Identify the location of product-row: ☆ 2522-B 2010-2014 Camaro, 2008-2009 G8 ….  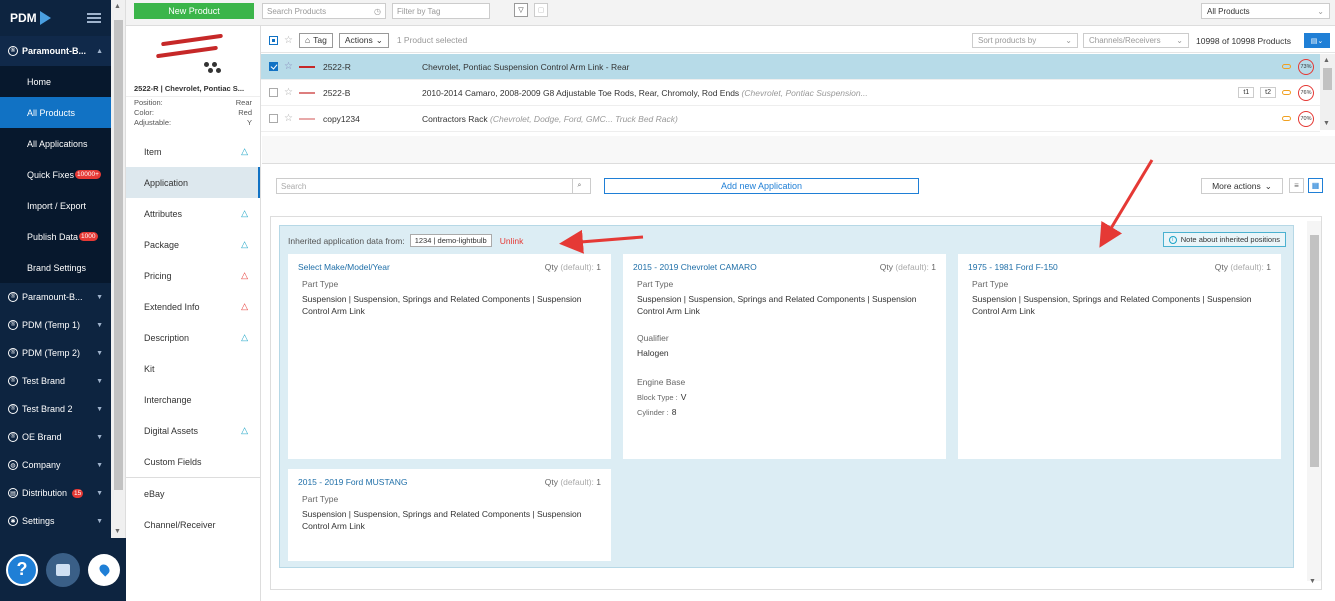
(790, 93).